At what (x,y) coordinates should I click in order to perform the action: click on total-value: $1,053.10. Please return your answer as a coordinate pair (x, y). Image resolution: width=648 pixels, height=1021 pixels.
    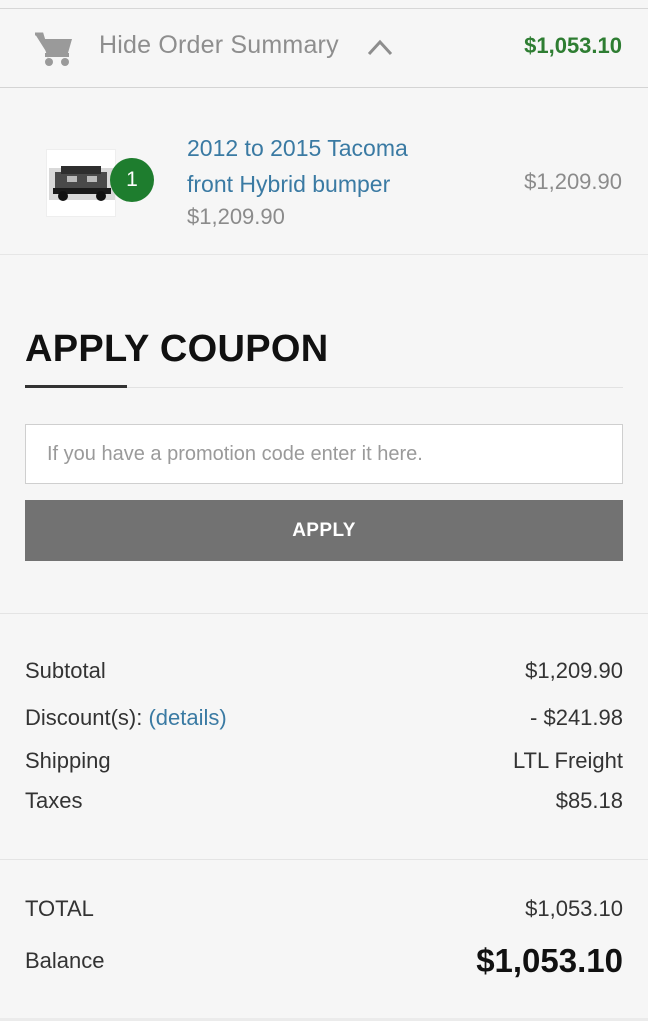
    Looking at the image, I should click on (574, 908).